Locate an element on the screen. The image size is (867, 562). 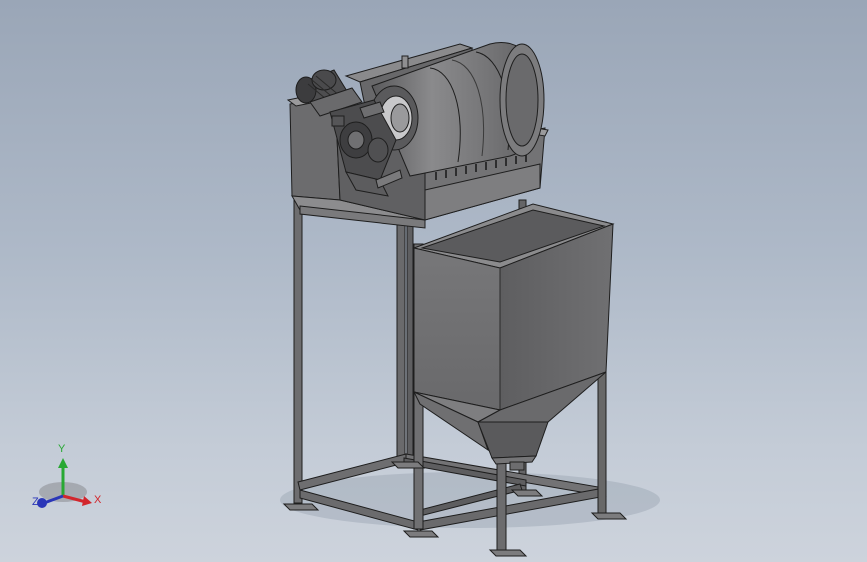
collection-hopper-icon is located at coordinates (513, 307).